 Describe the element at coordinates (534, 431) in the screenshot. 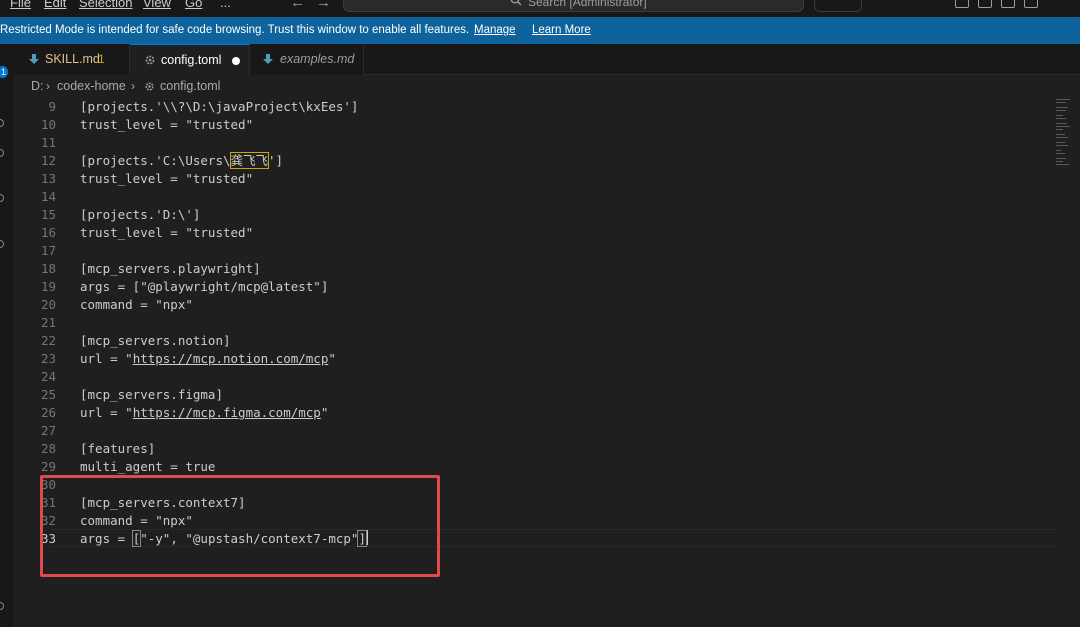

I see `code-line: 27` at that location.